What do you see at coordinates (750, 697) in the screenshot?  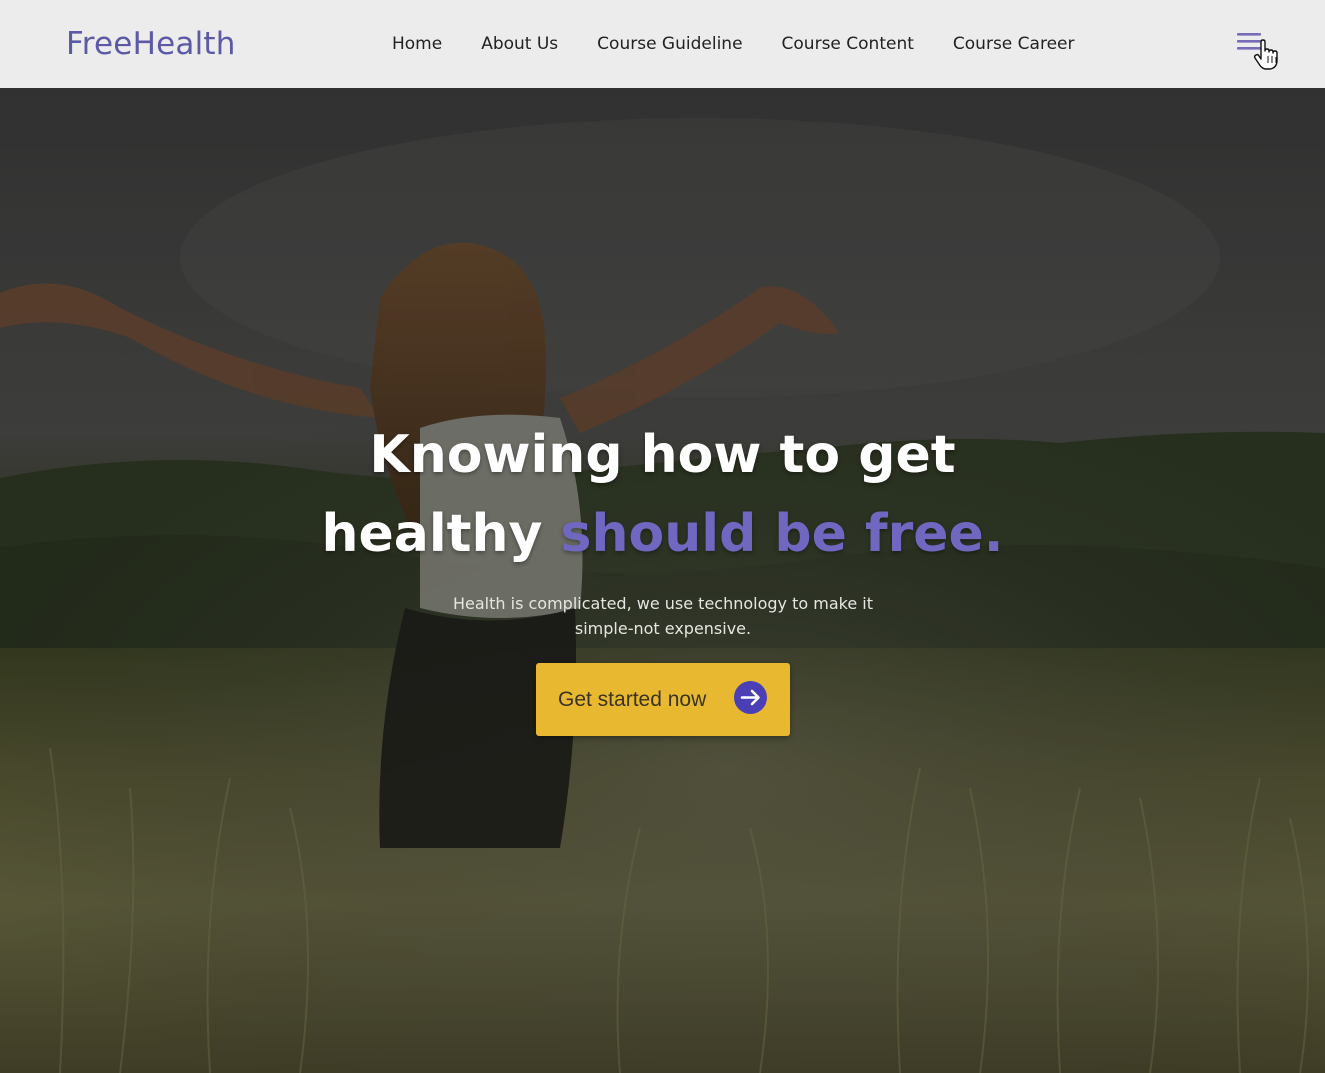 I see `arrow-right-circle-icon` at bounding box center [750, 697].